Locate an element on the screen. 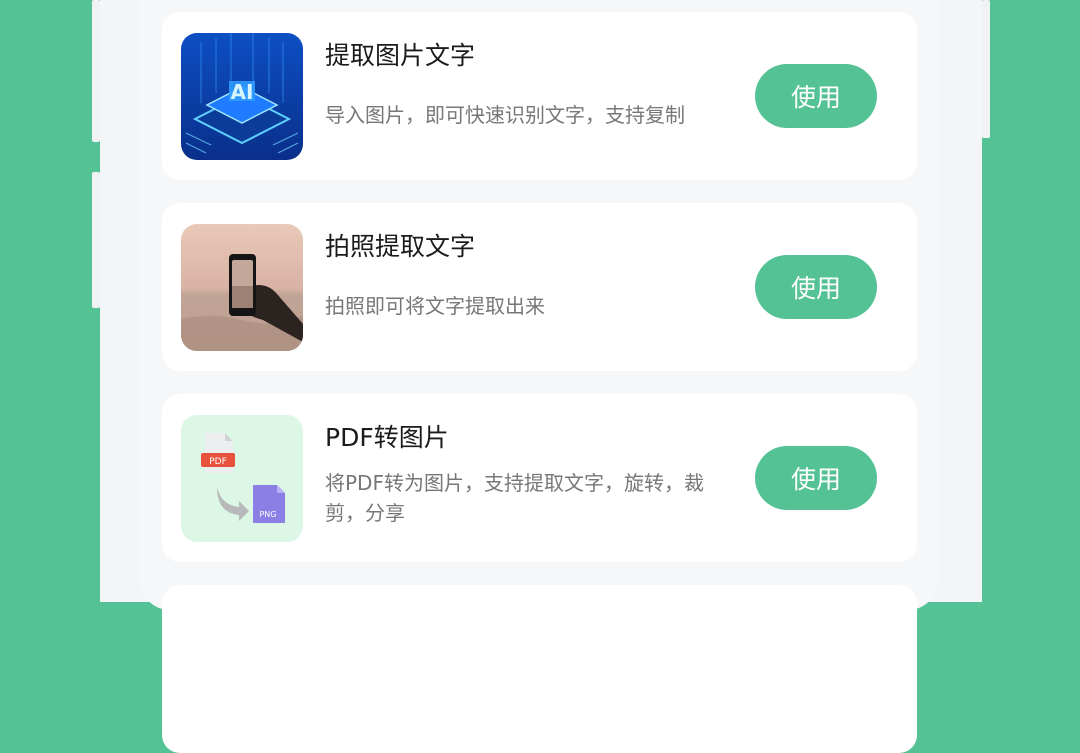 This screenshot has width=1080, height=753. ai-chip-image-icon: AI is located at coordinates (242, 96).